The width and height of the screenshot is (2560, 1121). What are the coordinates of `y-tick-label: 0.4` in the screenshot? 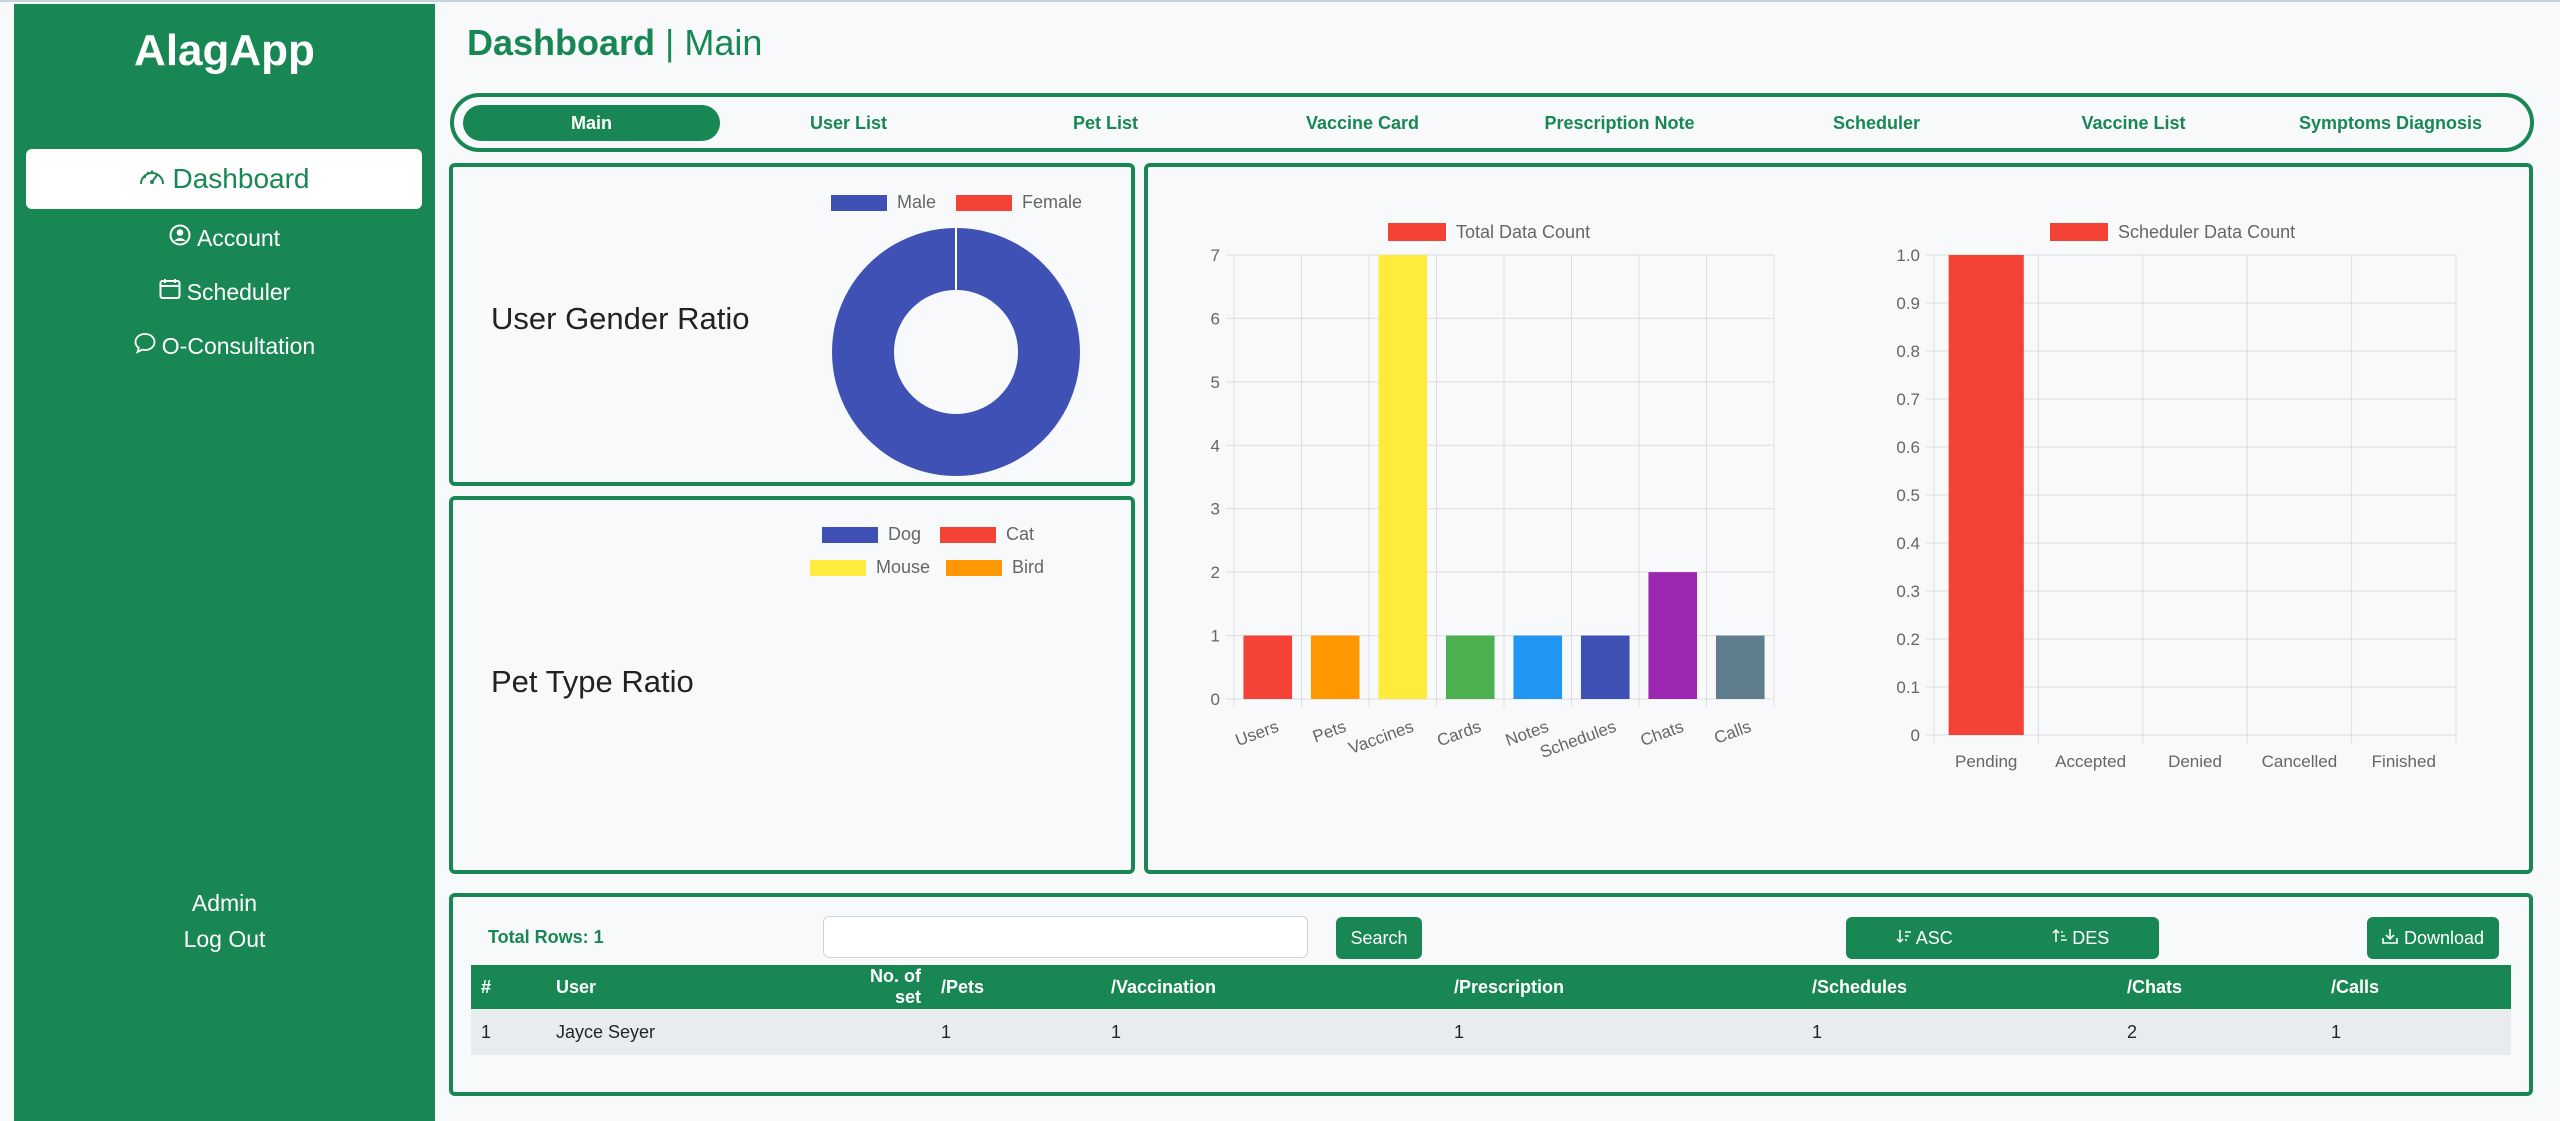 It's located at (1908, 543).